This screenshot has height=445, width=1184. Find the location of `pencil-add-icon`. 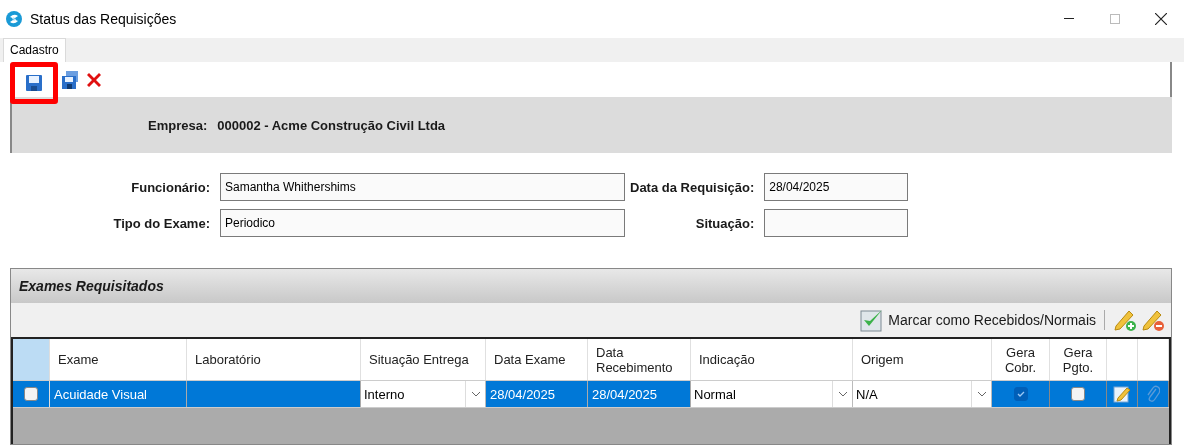

pencil-add-icon is located at coordinates (1125, 320).